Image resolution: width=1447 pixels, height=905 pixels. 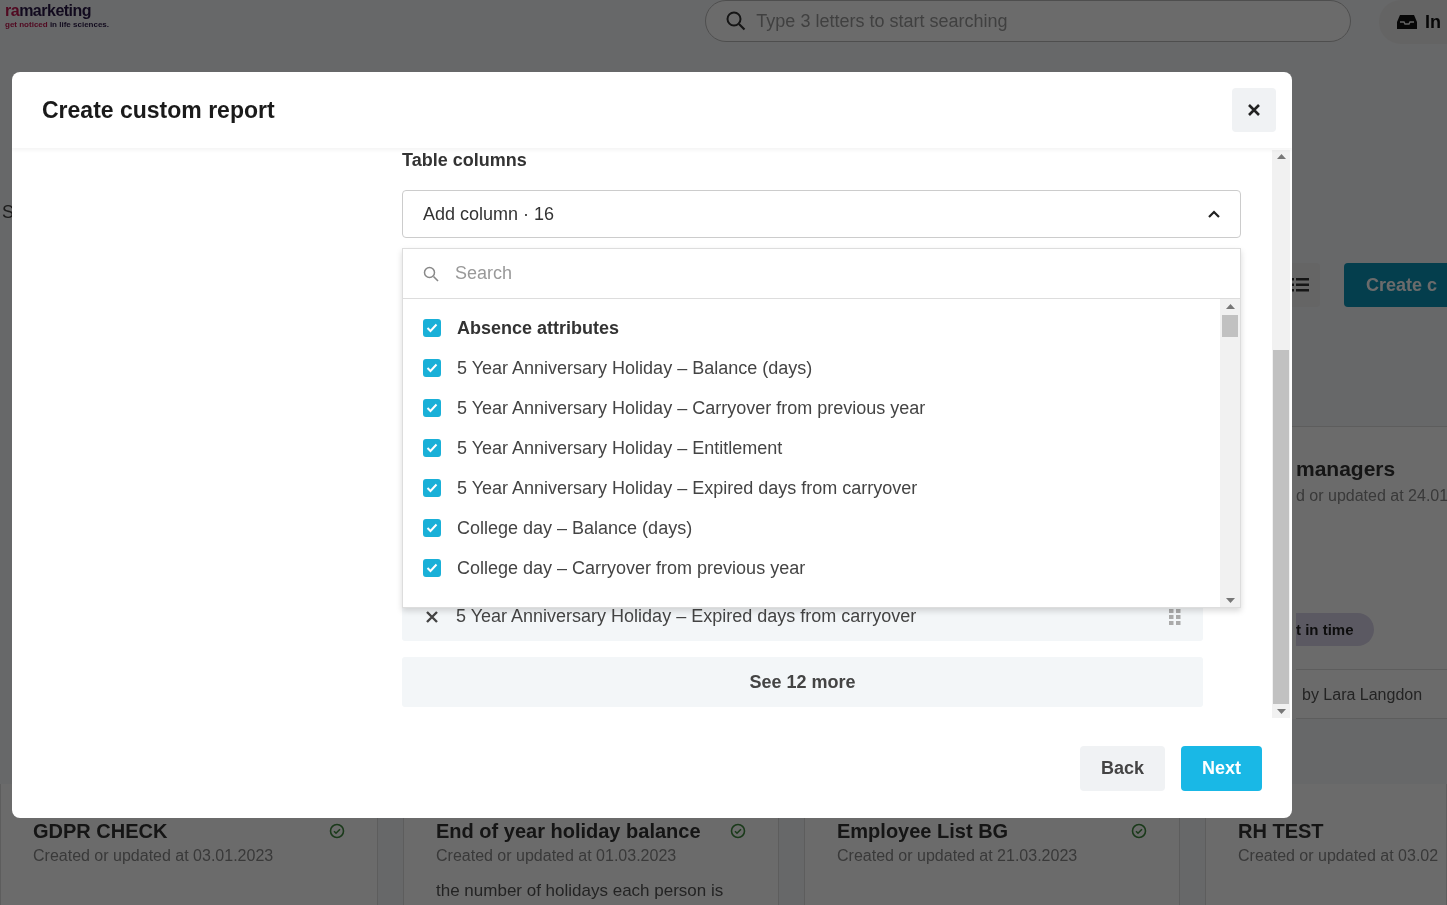 I want to click on logo-tagline: get noticed in life sciences., so click(x=58, y=24).